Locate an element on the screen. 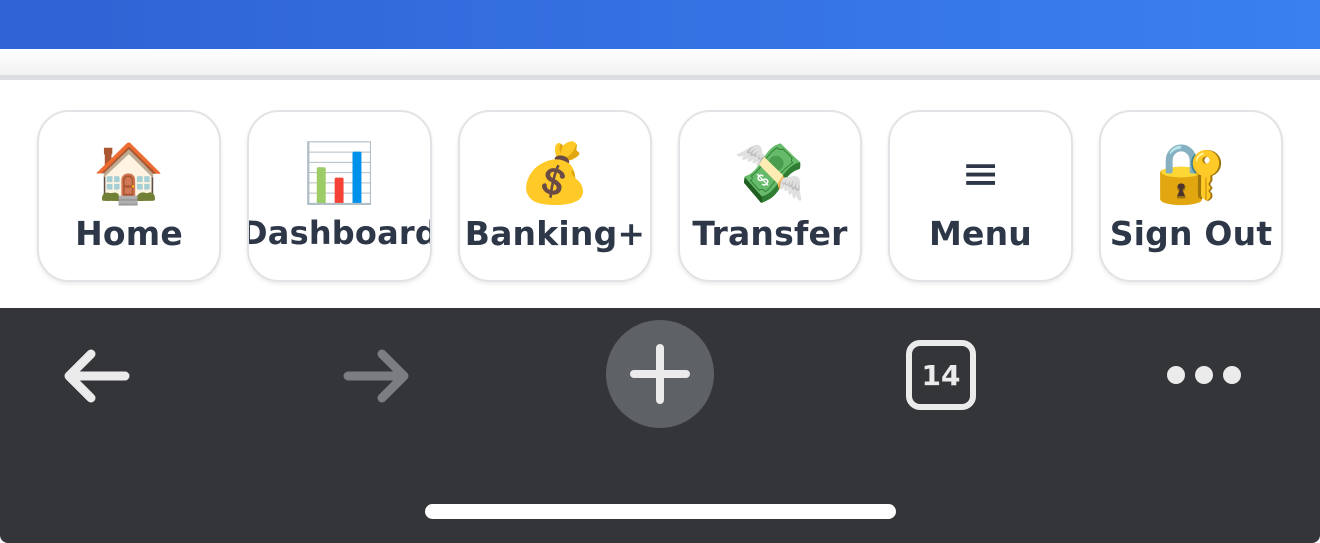  tab-count: 14 is located at coordinates (941, 375).